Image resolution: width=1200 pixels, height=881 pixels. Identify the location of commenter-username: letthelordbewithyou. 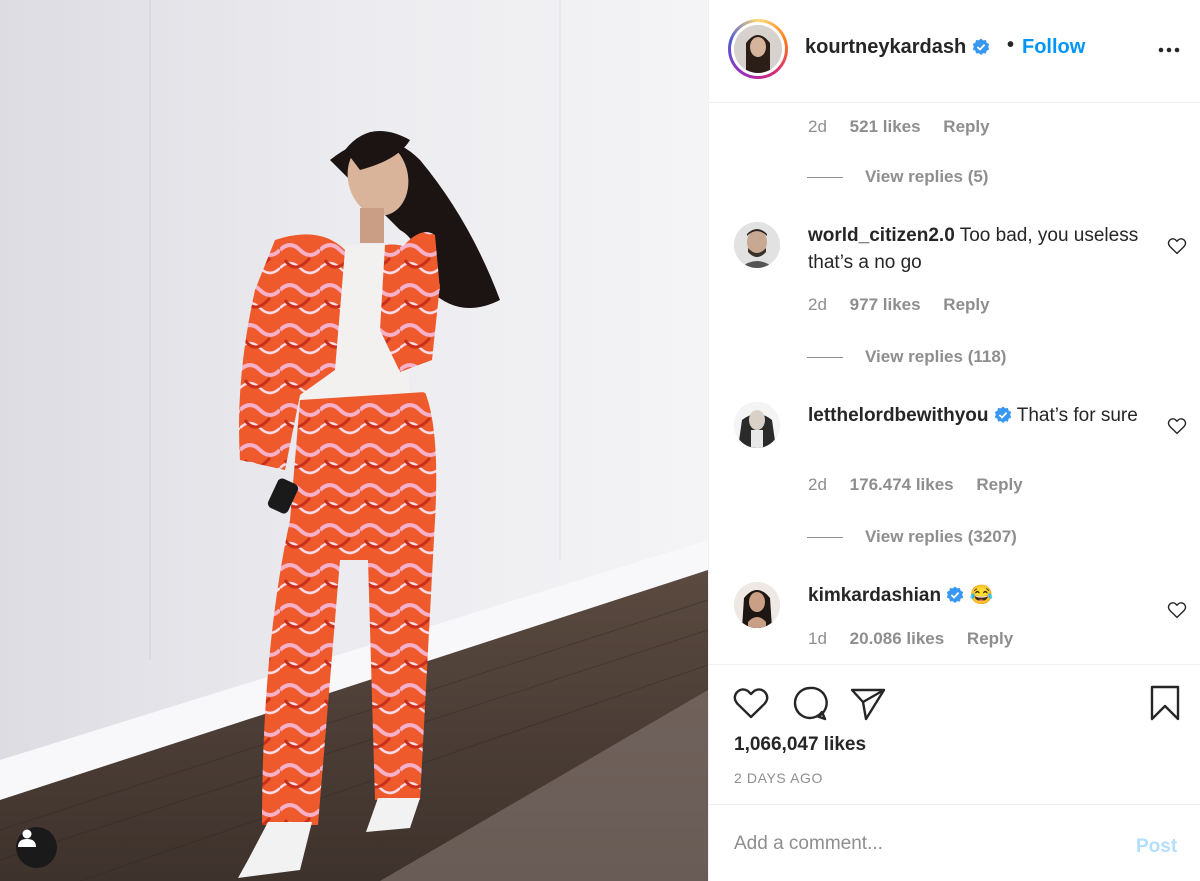
(898, 415).